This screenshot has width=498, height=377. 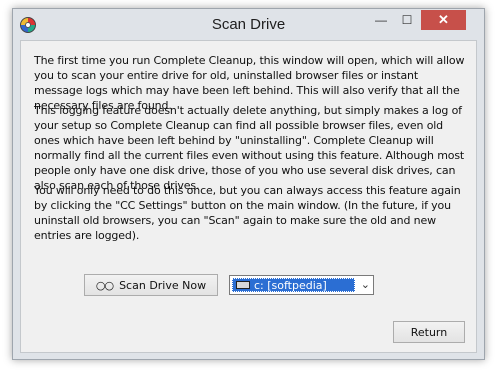 I want to click on glasses-icon: ○○, so click(x=104, y=285).